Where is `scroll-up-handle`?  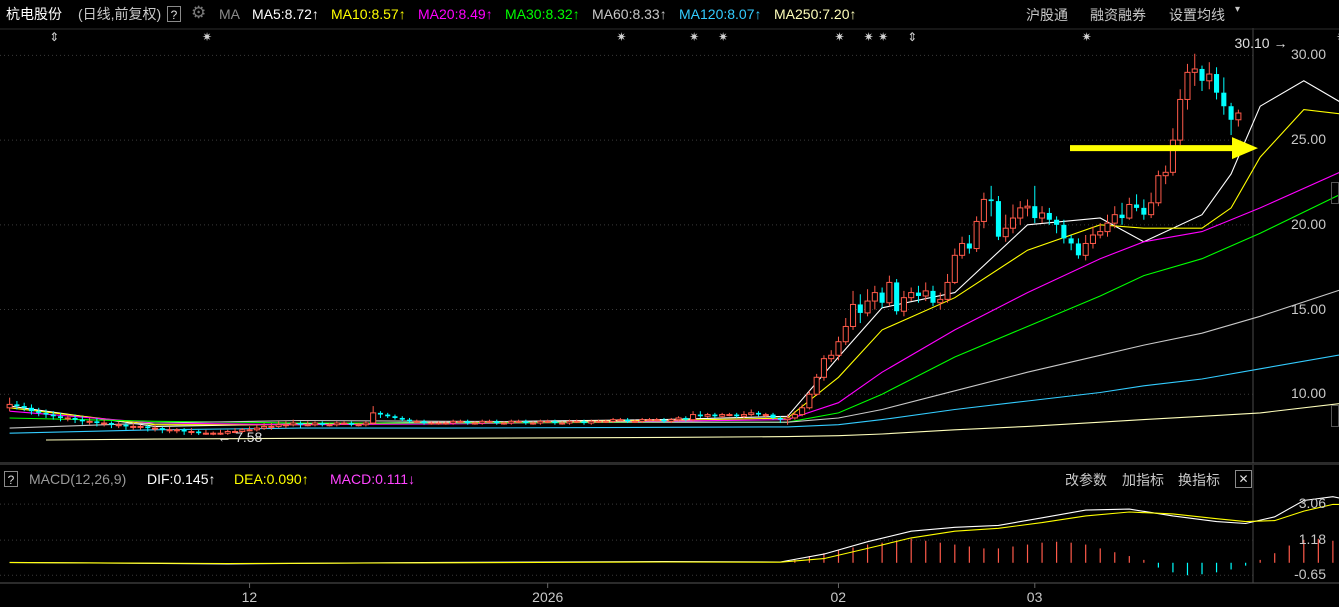
scroll-up-handle is located at coordinates (1335, 193).